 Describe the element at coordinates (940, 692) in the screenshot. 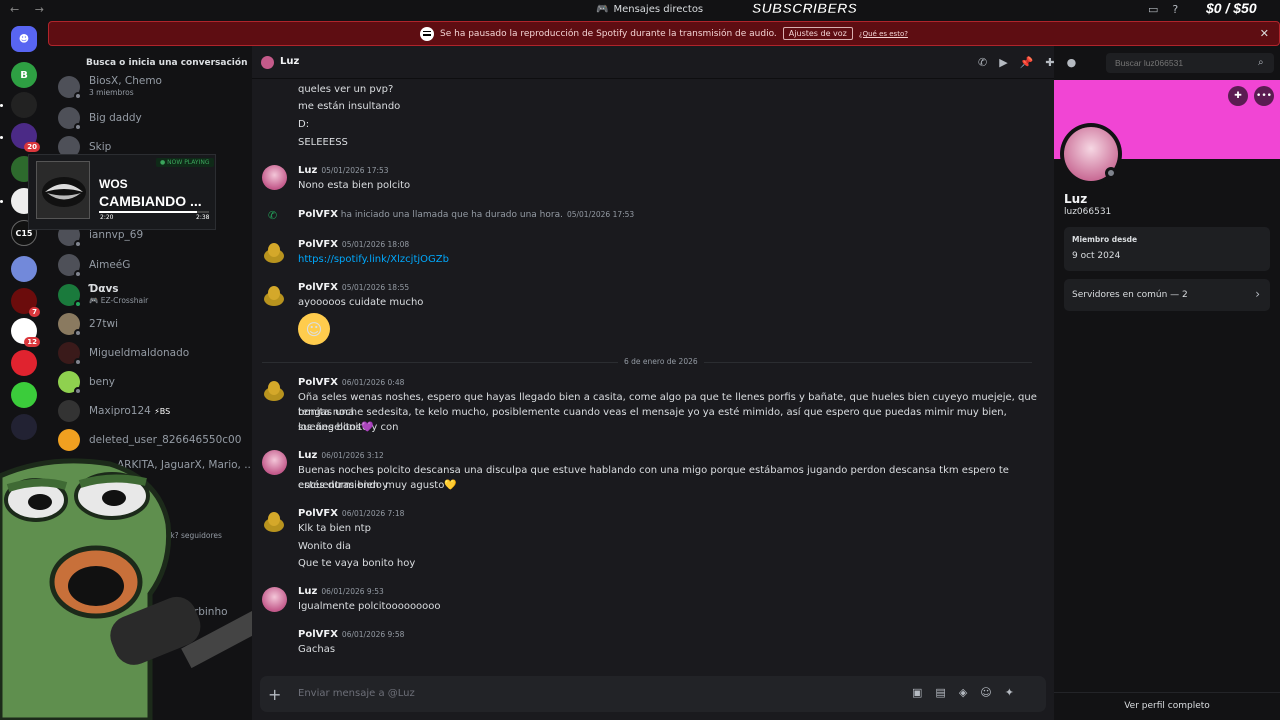

I see `gif-icon: ▤` at that location.